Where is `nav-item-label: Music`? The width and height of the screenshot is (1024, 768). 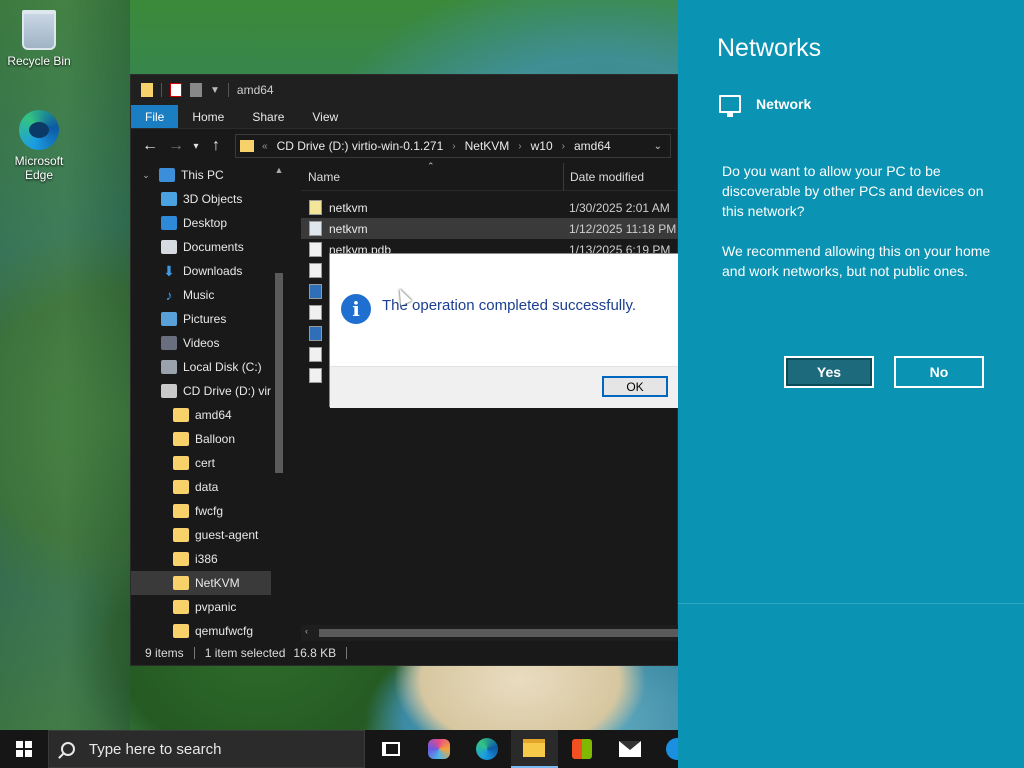
nav-item-label: Music is located at coordinates (199, 295).